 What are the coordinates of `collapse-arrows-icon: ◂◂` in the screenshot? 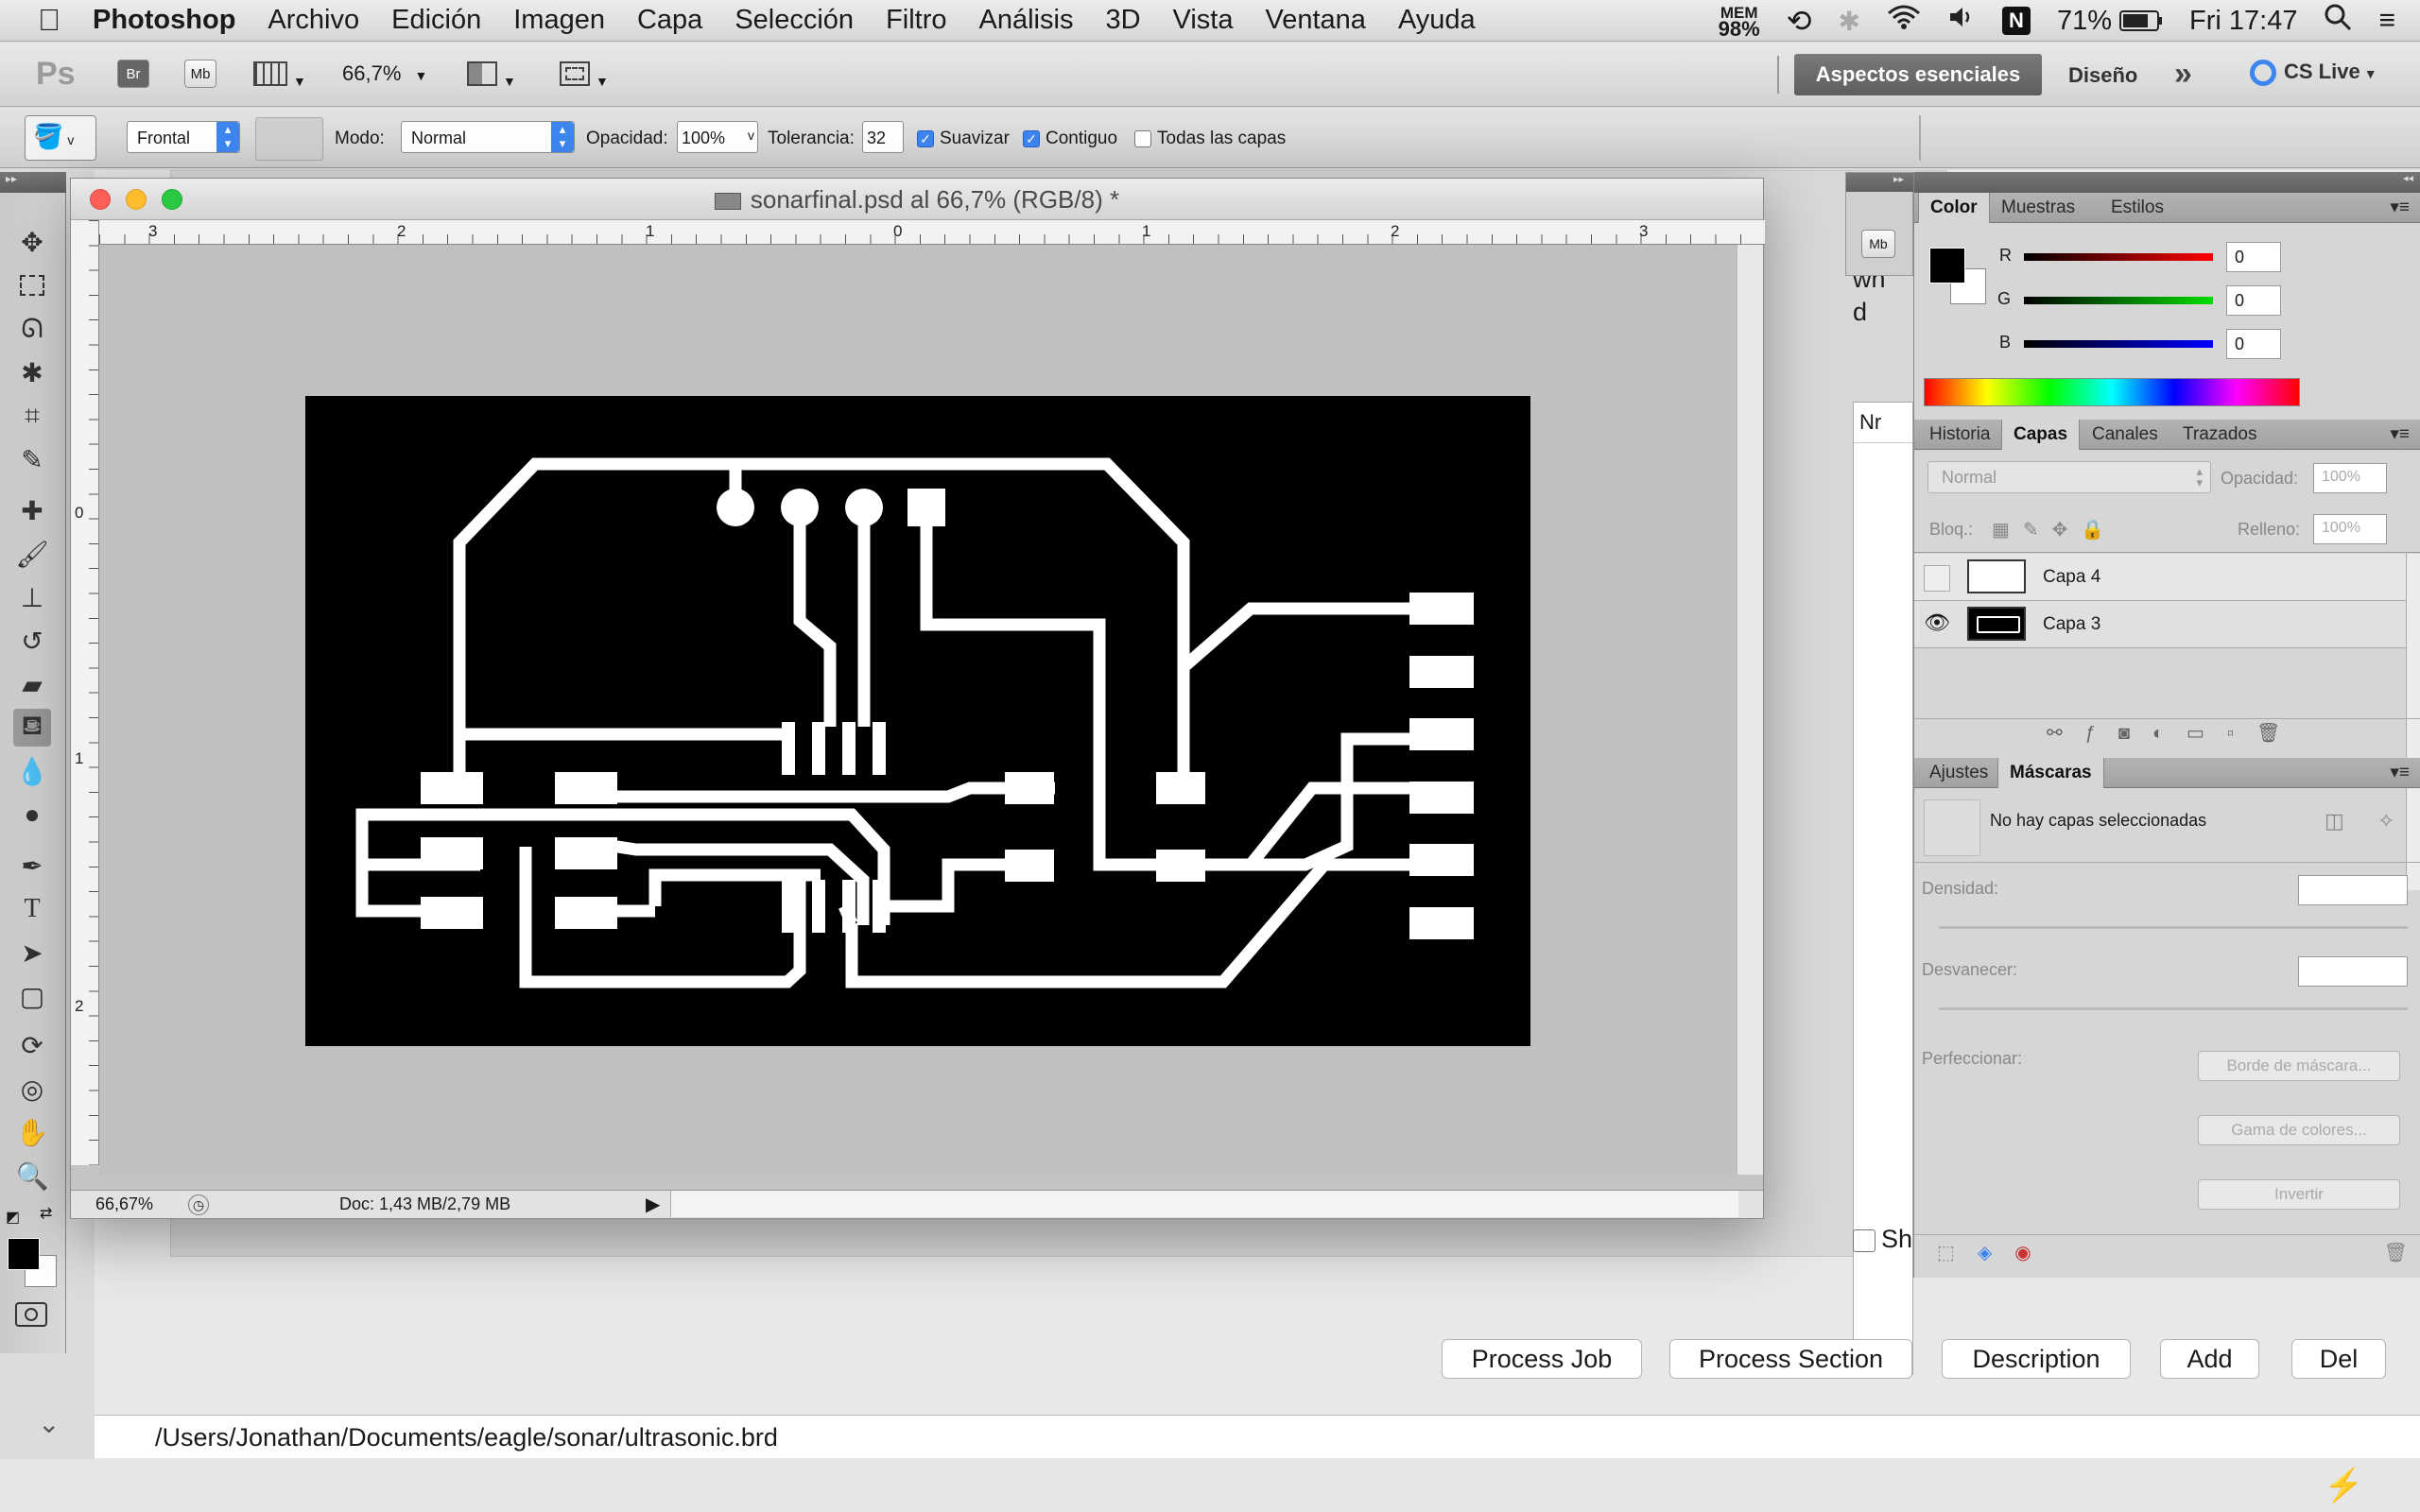 It's located at (2167, 182).